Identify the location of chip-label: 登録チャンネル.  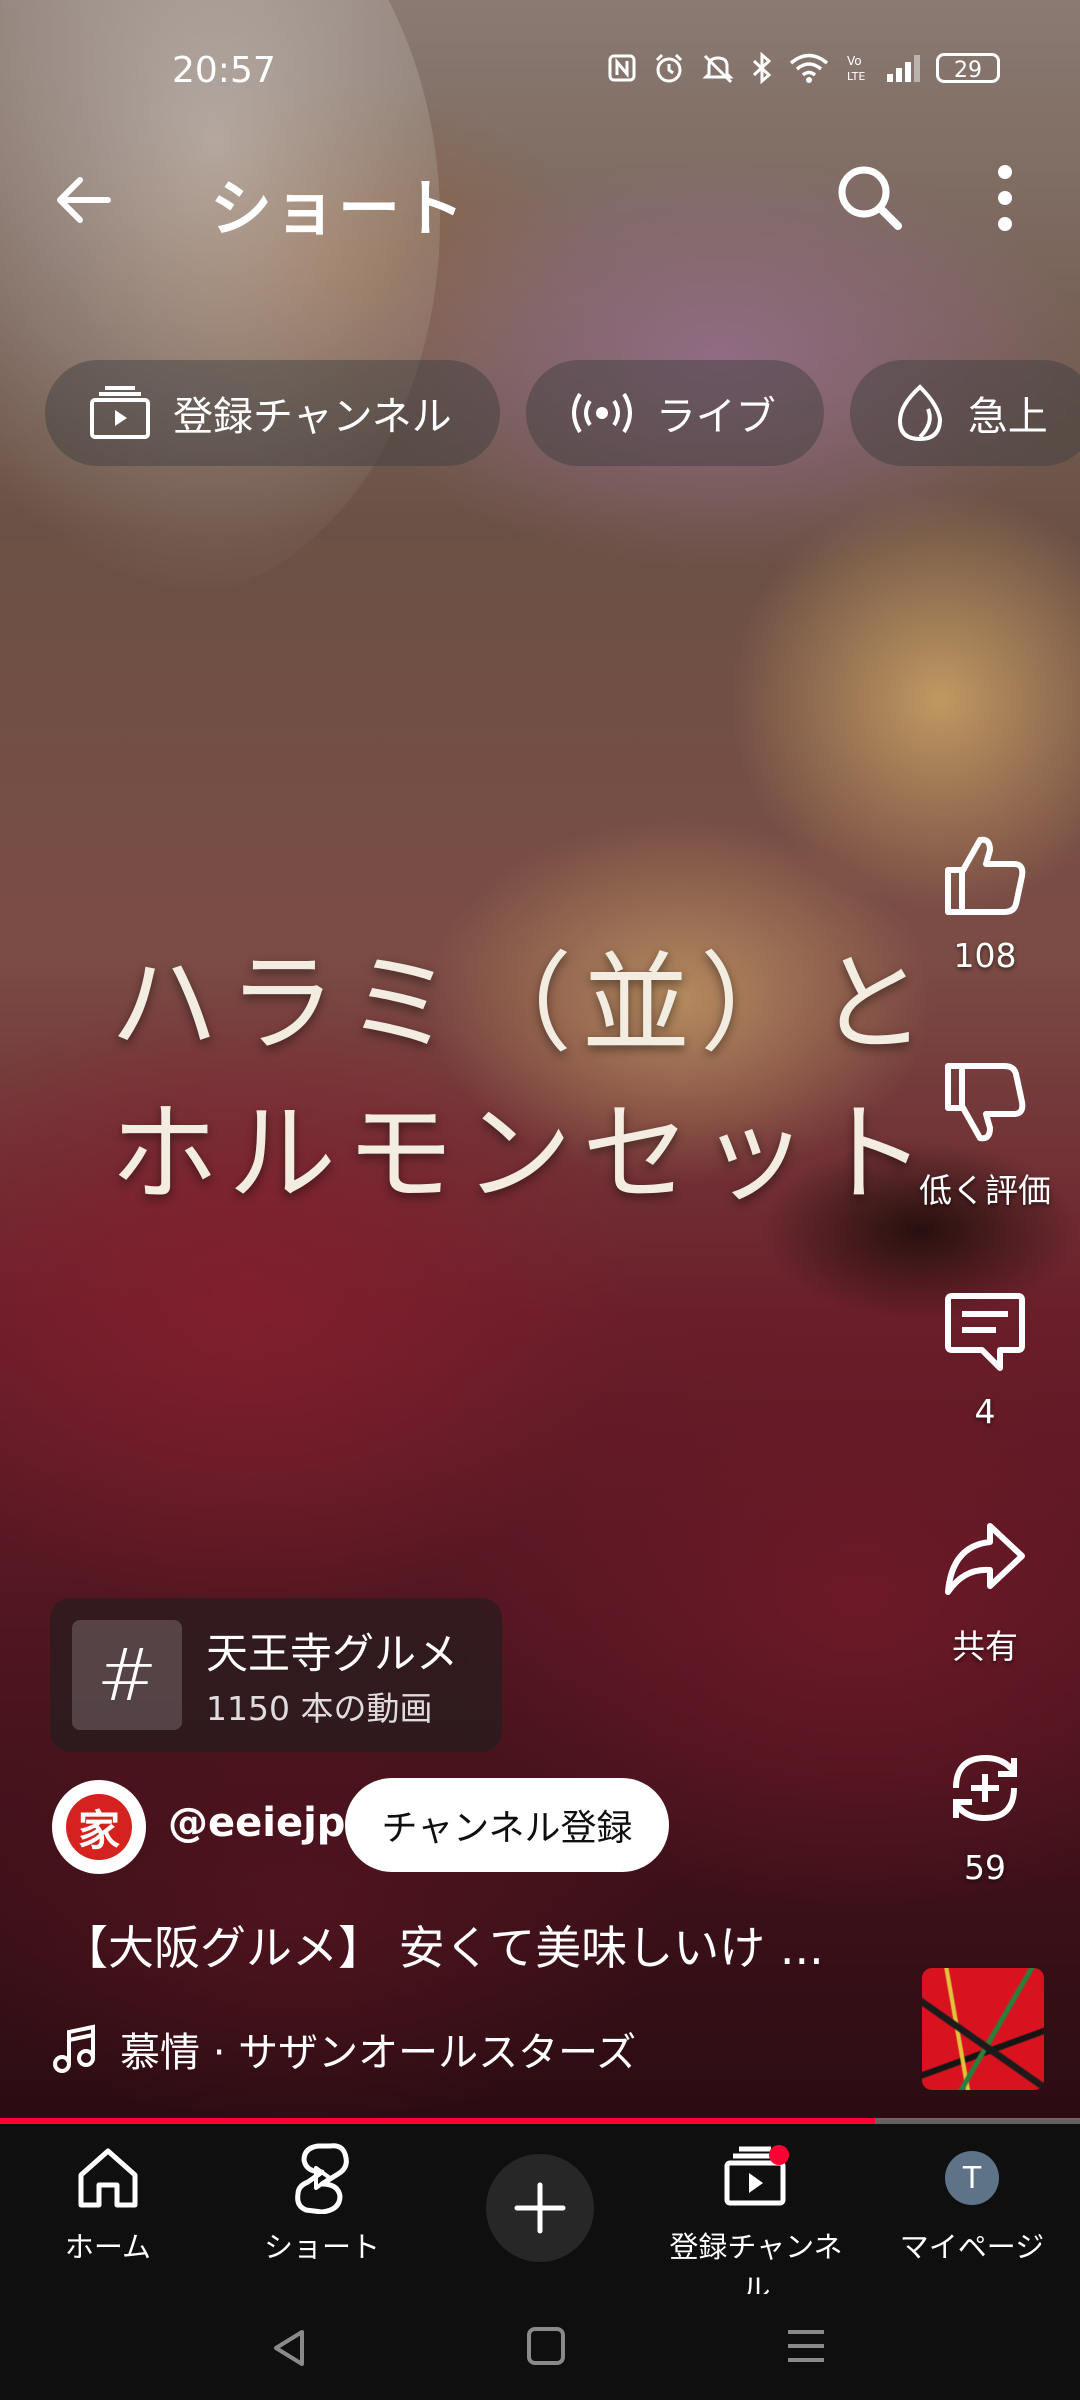
(312, 417).